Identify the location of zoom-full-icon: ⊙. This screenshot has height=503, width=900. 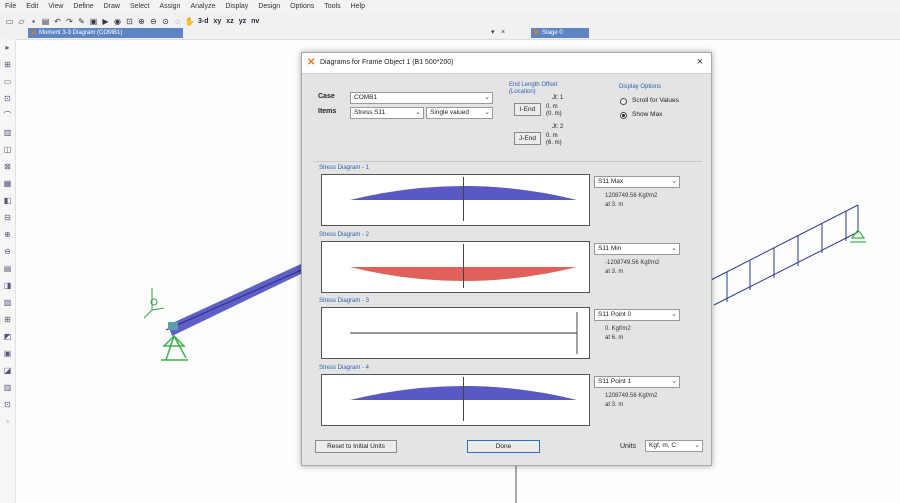
(165, 21).